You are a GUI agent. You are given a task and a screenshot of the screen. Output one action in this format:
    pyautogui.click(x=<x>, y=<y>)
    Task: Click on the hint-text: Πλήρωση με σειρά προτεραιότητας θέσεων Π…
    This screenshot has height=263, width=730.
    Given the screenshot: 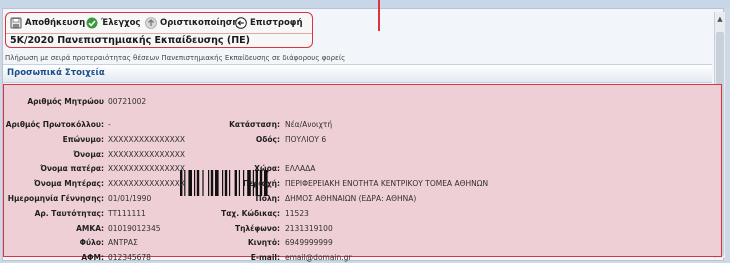 What is the action you would take?
    pyautogui.click(x=175, y=58)
    